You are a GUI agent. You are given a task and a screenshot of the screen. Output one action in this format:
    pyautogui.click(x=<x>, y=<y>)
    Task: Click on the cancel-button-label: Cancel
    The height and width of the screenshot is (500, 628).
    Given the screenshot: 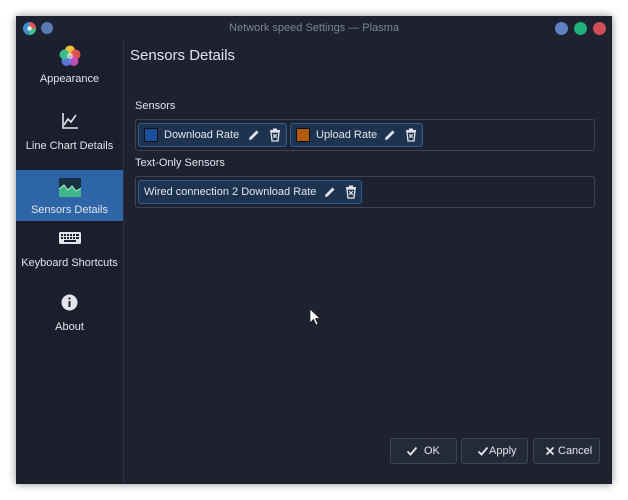 What is the action you would take?
    pyautogui.click(x=575, y=451)
    